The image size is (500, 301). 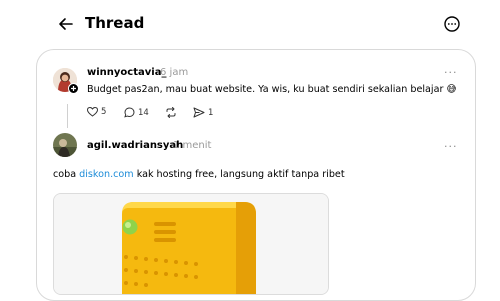 I want to click on repost-icon, so click(x=171, y=112).